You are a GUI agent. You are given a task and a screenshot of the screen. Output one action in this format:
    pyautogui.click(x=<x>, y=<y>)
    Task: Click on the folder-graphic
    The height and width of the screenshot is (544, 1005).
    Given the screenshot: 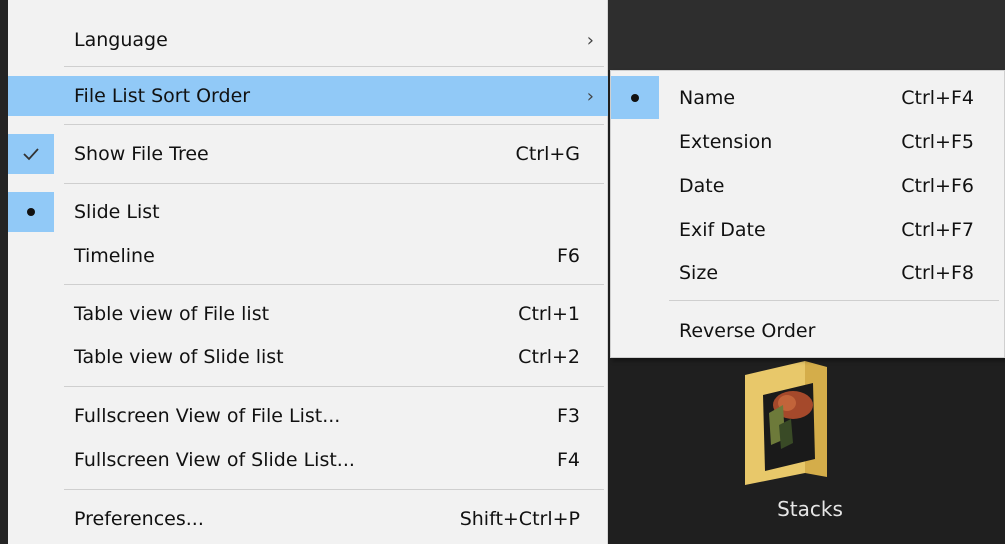 What is the action you would take?
    pyautogui.click(x=786, y=423)
    